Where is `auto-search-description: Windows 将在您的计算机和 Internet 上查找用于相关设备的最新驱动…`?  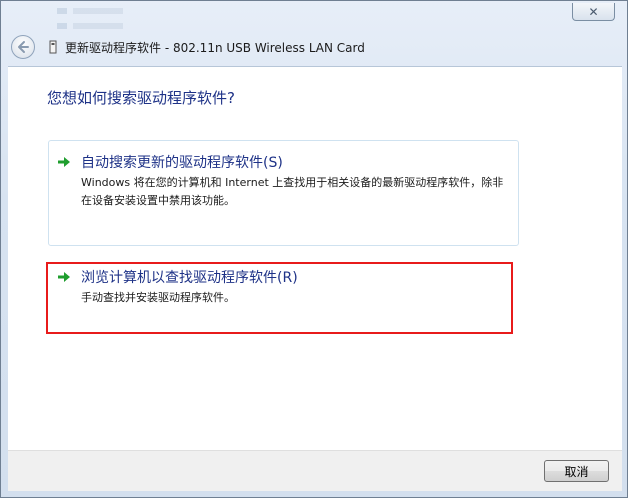
auto-search-description: Windows 将在您的计算机和 Internet 上查找用于相关设备的最新驱动… is located at coordinates (292, 191).